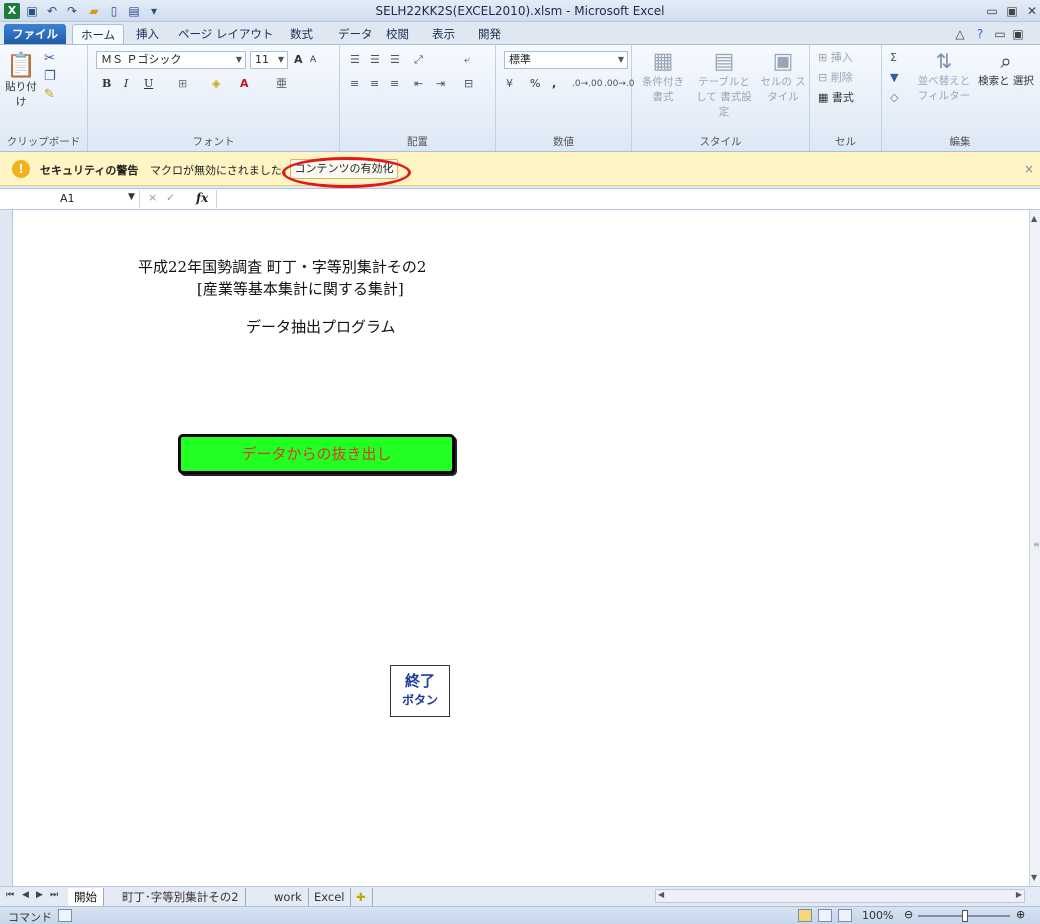 The height and width of the screenshot is (924, 1040). What do you see at coordinates (147, 34) in the screenshot?
I see `tab-insert: 挿入` at bounding box center [147, 34].